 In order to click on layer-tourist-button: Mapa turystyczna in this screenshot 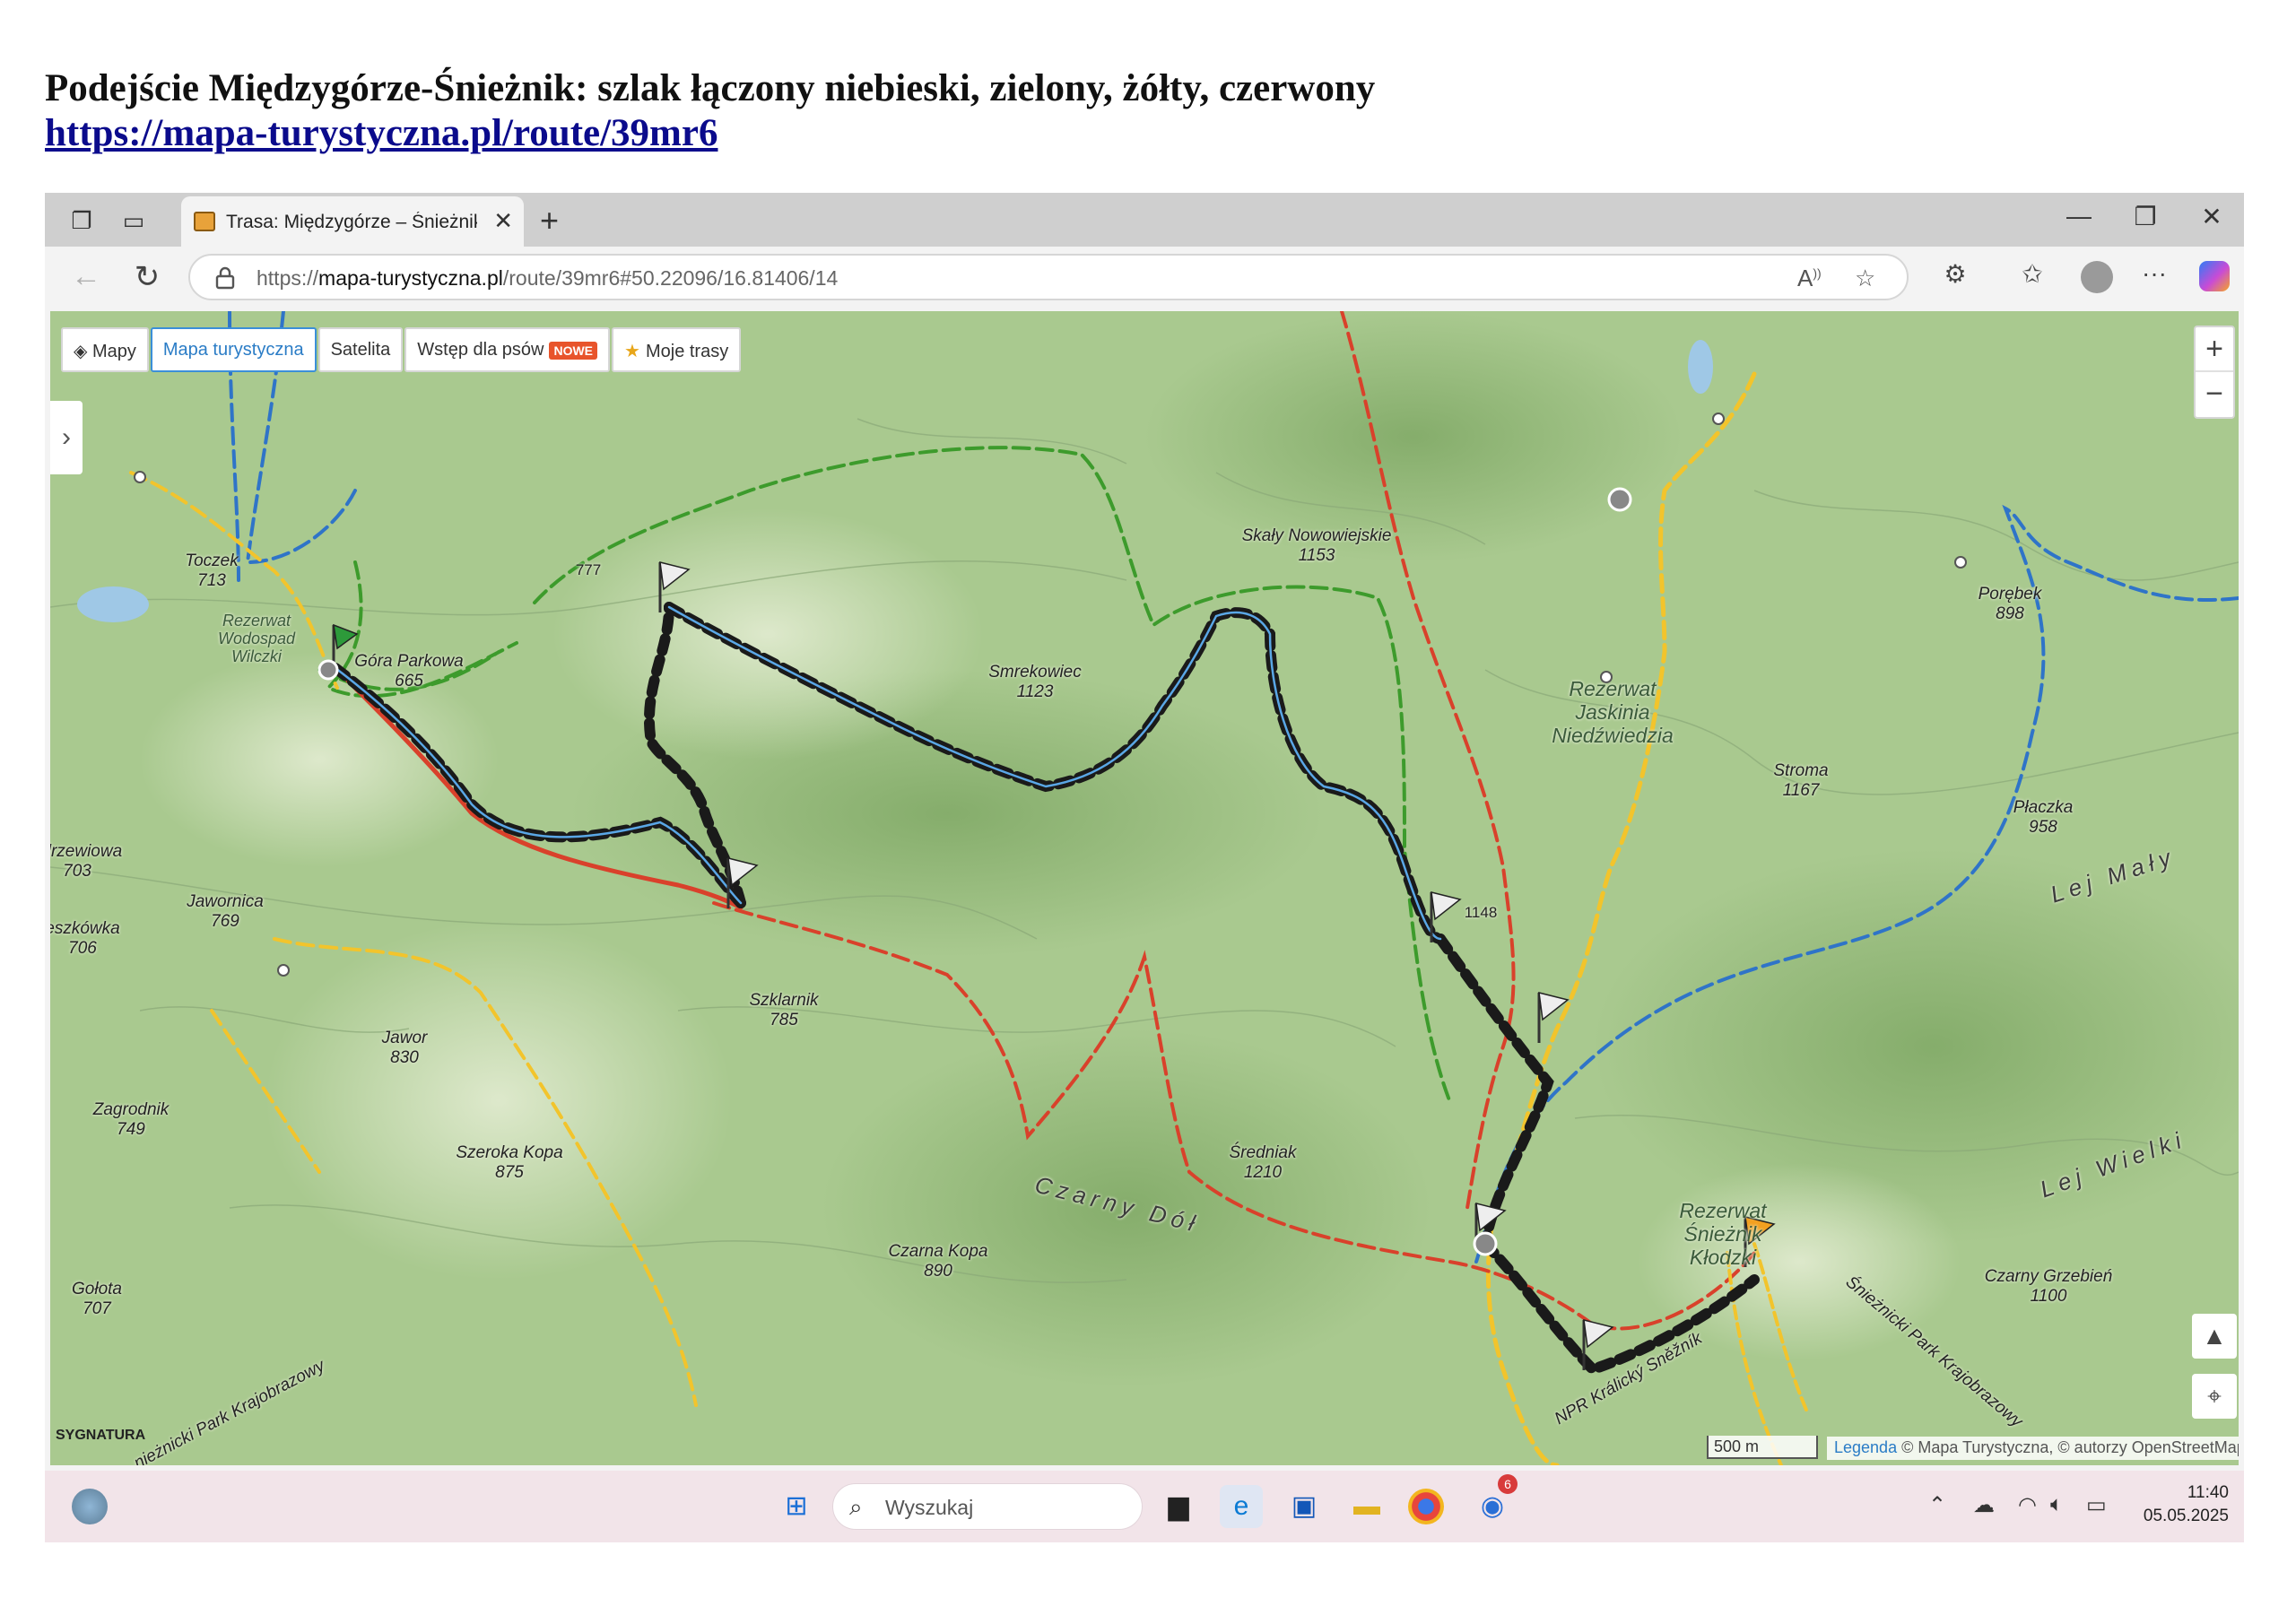, I will do `click(233, 349)`.